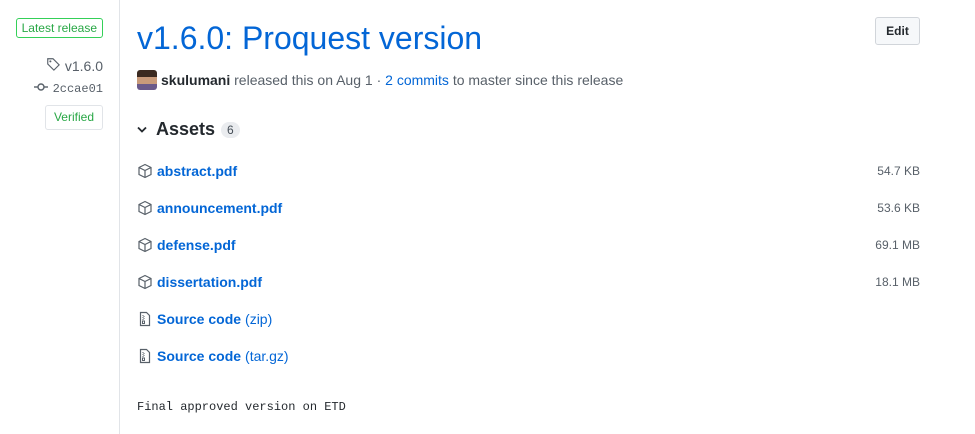 The height and width of the screenshot is (434, 975). I want to click on commit-link: 2ccae01, so click(68, 89).